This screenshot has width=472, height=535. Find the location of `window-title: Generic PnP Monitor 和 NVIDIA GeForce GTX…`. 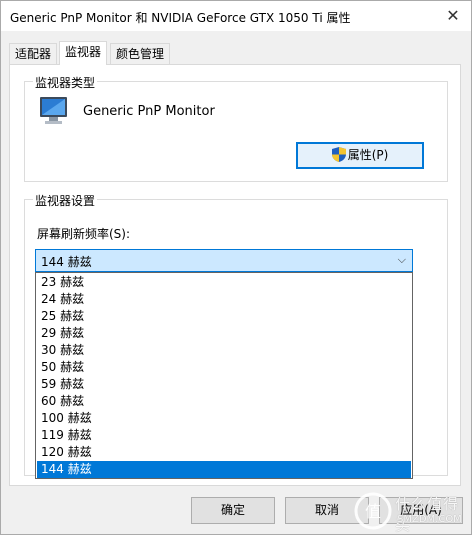

window-title: Generic PnP Monitor 和 NVIDIA GeForce GTX… is located at coordinates (180, 18).